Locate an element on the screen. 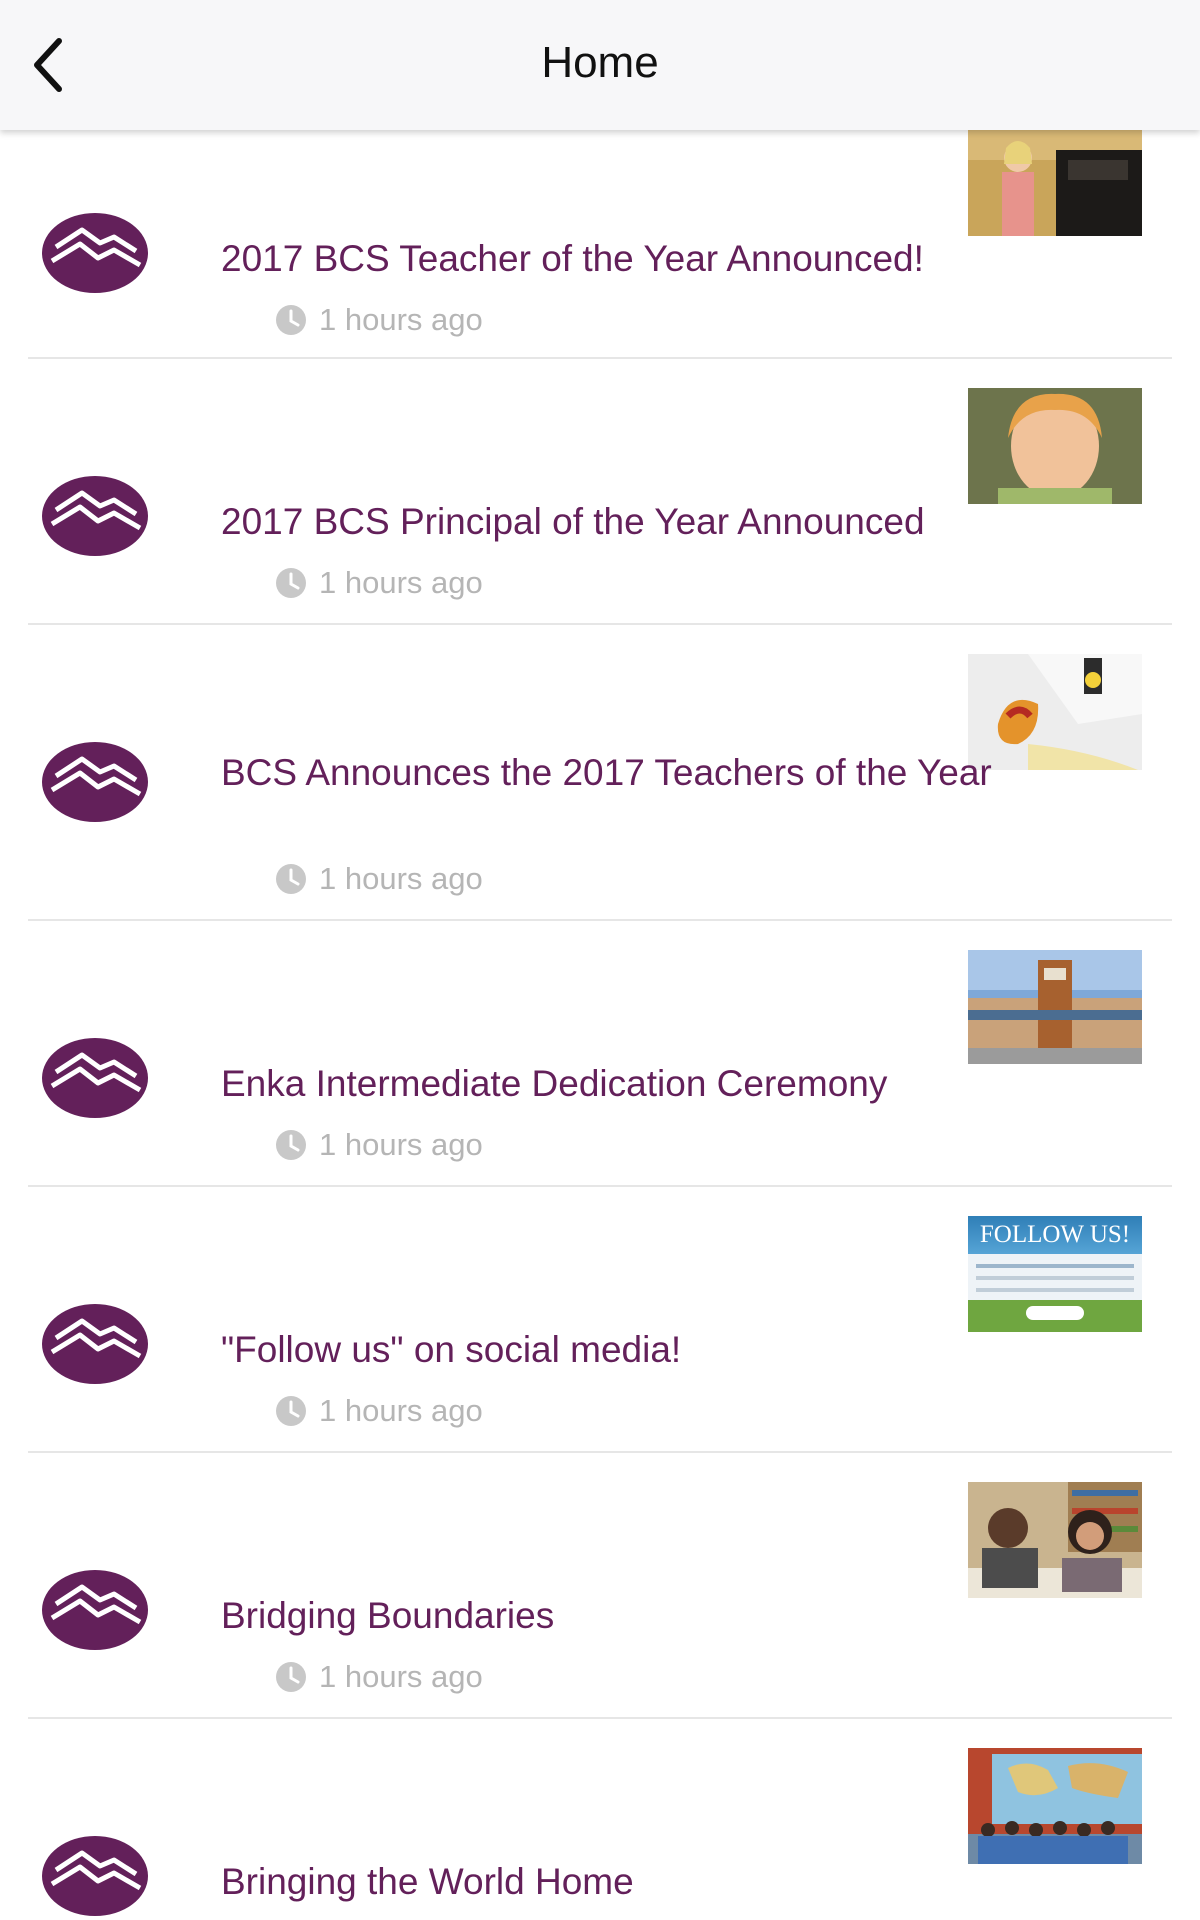 This screenshot has width=1200, height=1920. thumbnail-badge is located at coordinates (1055, 1313).